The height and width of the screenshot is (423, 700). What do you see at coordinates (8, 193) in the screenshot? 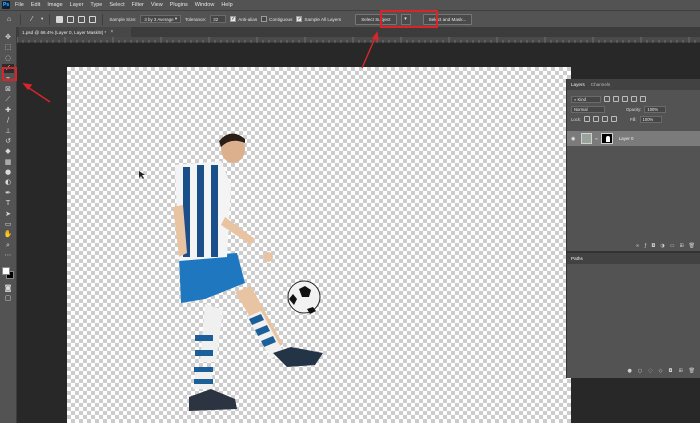
I see `pen-tool-icon: ✒` at bounding box center [8, 193].